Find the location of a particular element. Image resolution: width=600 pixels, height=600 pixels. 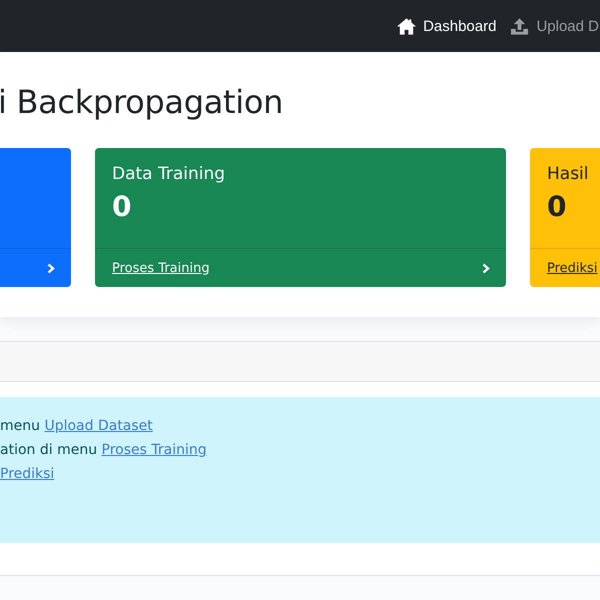

instruction-text: menu Upload Dataset is located at coordinates (76, 426).